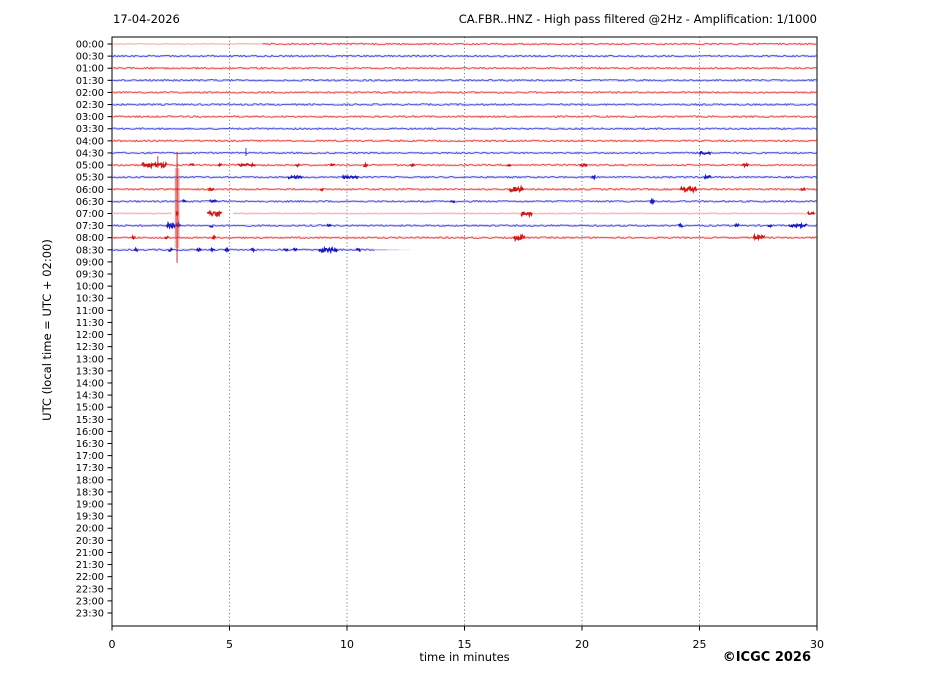 The width and height of the screenshot is (927, 696). Describe the element at coordinates (90, 420) in the screenshot. I see `row-label: 15:30` at that location.